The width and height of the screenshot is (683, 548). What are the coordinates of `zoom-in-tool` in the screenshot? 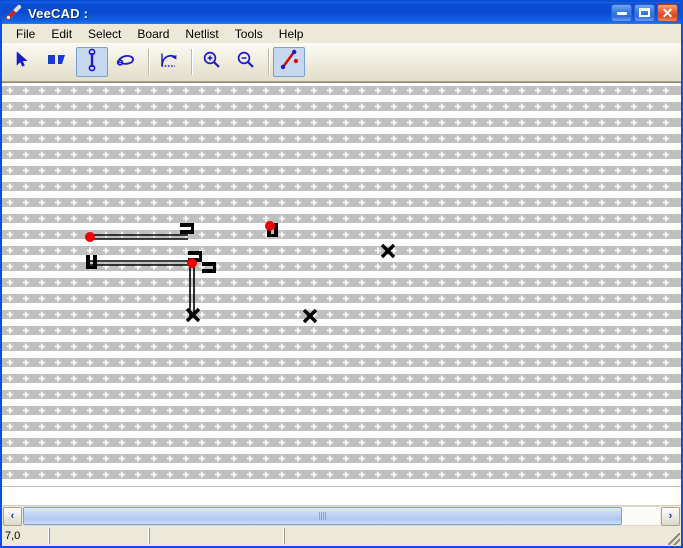 It's located at (212, 62).